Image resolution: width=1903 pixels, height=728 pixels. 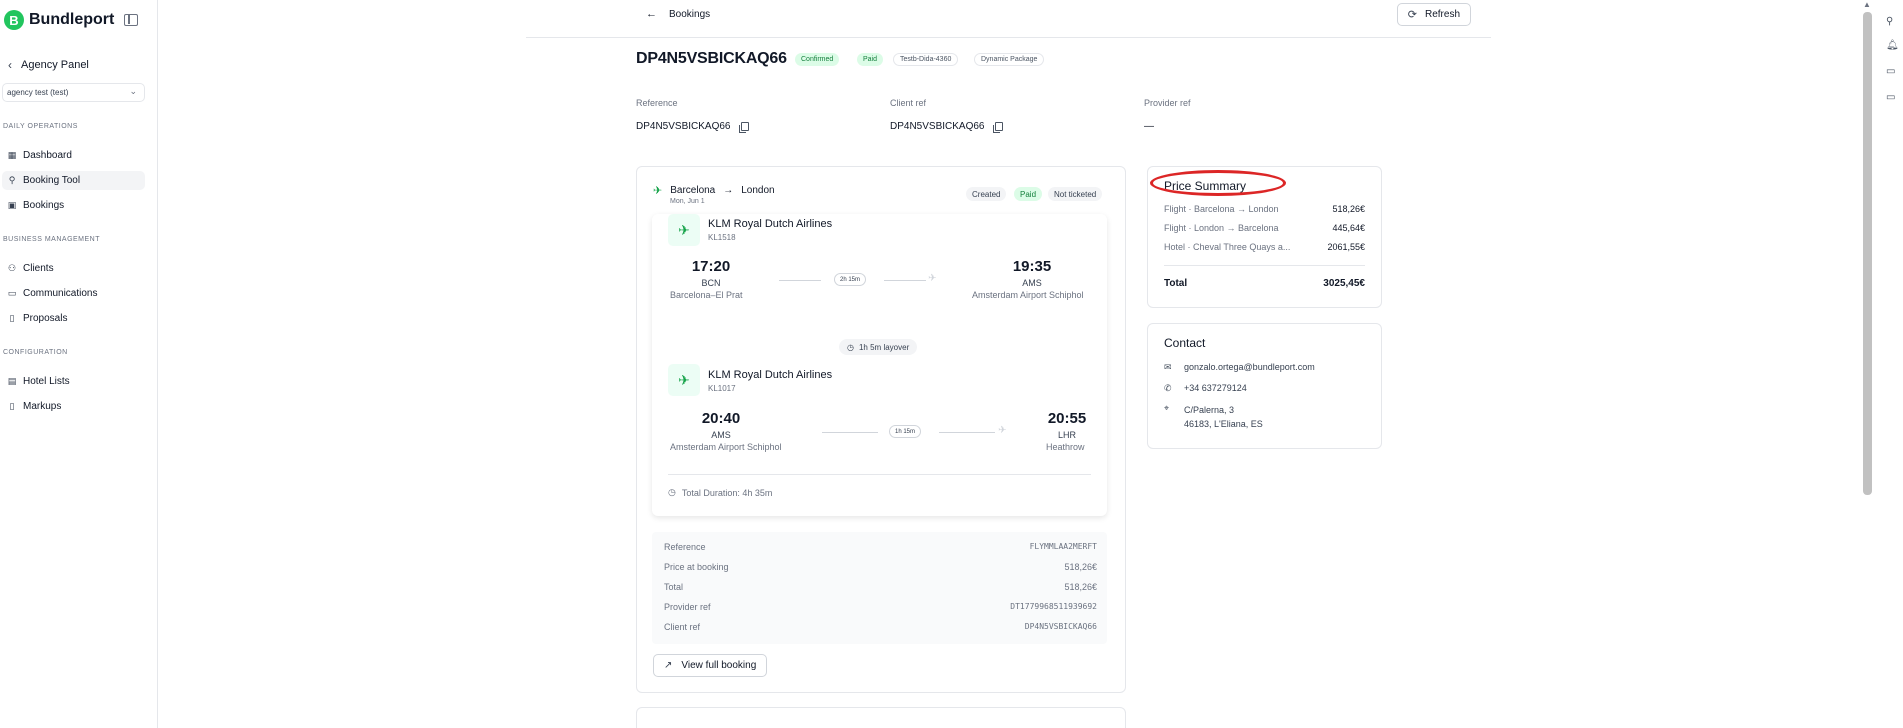 I want to click on contact-email-text: gonzalo.ortega@bundleport.com, so click(x=1249, y=367).